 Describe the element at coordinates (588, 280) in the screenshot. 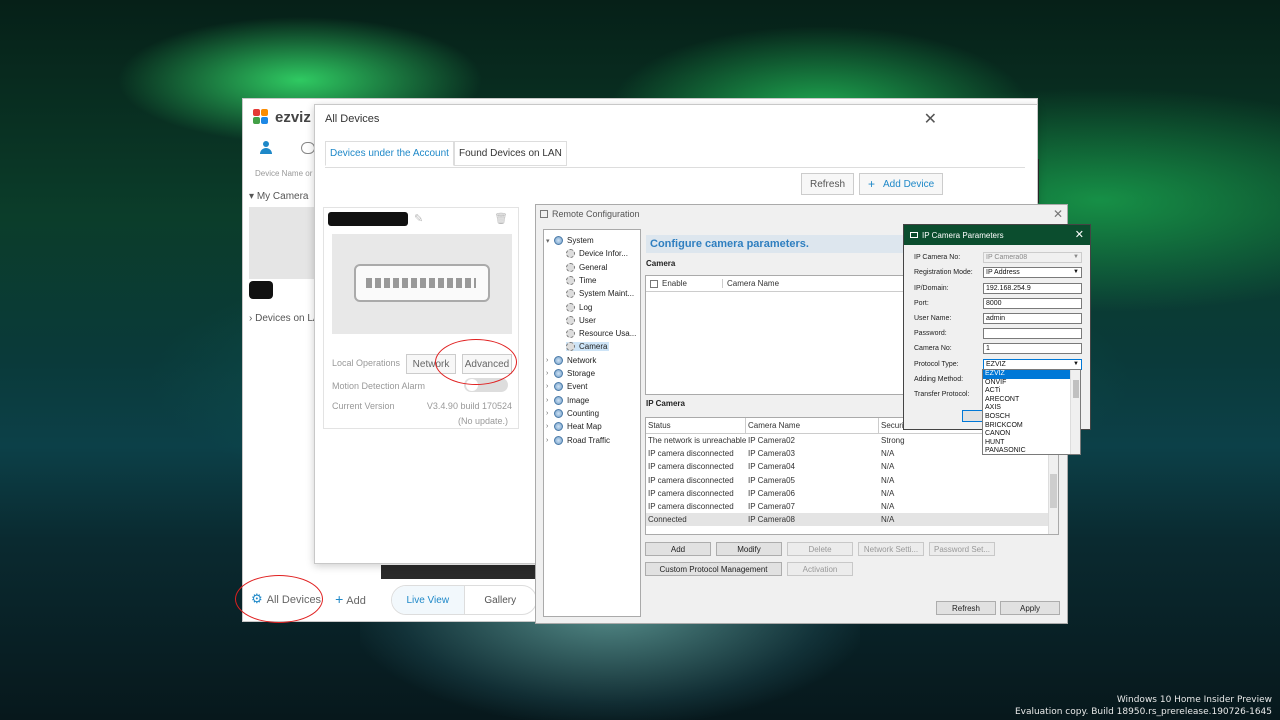

I see `tree-item-label: Time` at that location.